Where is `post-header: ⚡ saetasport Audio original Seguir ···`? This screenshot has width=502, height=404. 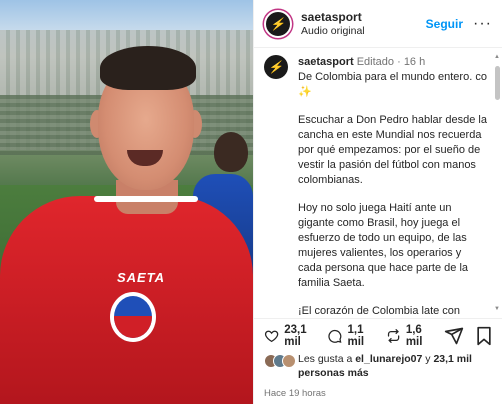
post-header: ⚡ saetasport Audio original Seguir ··· is located at coordinates (378, 24).